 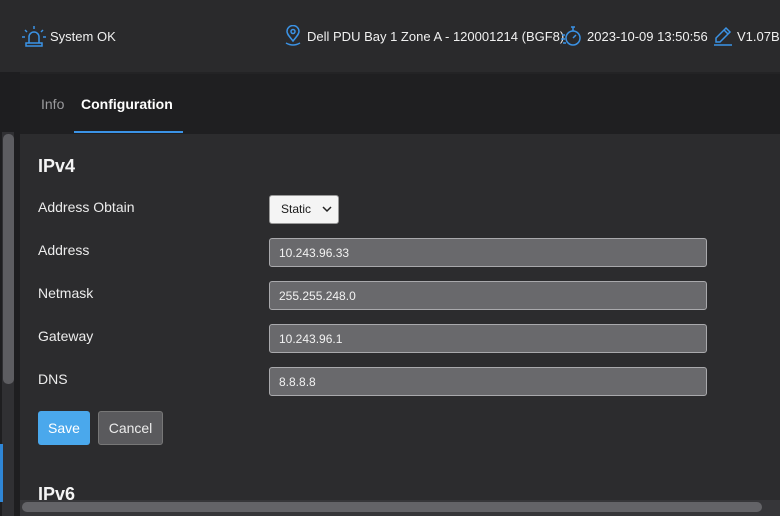 I want to click on vertical-scrollbar-thumb, so click(x=8, y=259).